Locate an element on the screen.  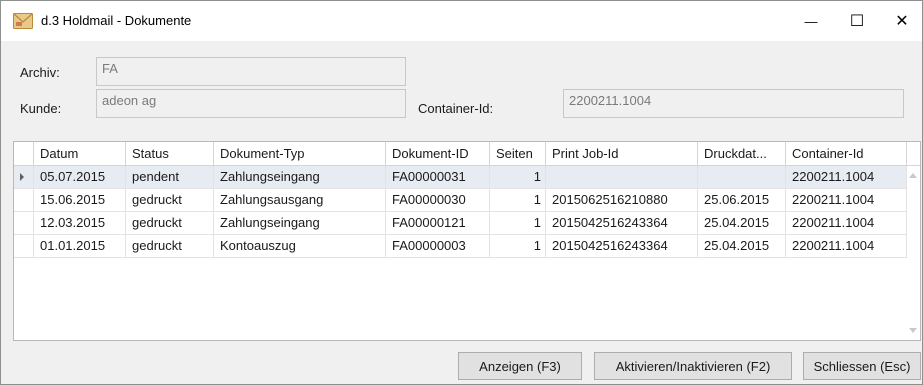
cell-datum: 12.03.2015 is located at coordinates (80, 223).